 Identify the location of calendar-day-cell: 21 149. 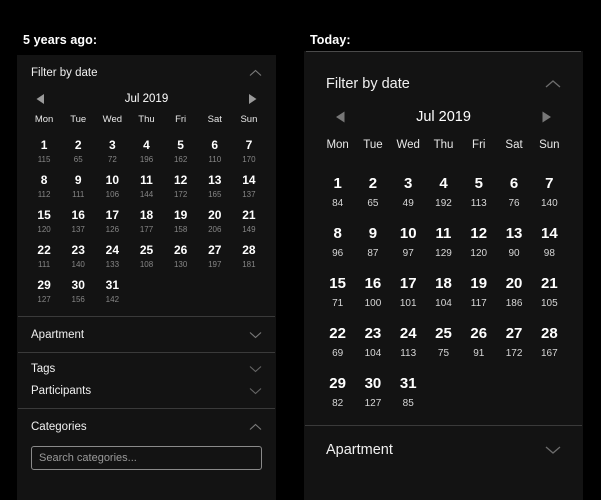
(249, 221).